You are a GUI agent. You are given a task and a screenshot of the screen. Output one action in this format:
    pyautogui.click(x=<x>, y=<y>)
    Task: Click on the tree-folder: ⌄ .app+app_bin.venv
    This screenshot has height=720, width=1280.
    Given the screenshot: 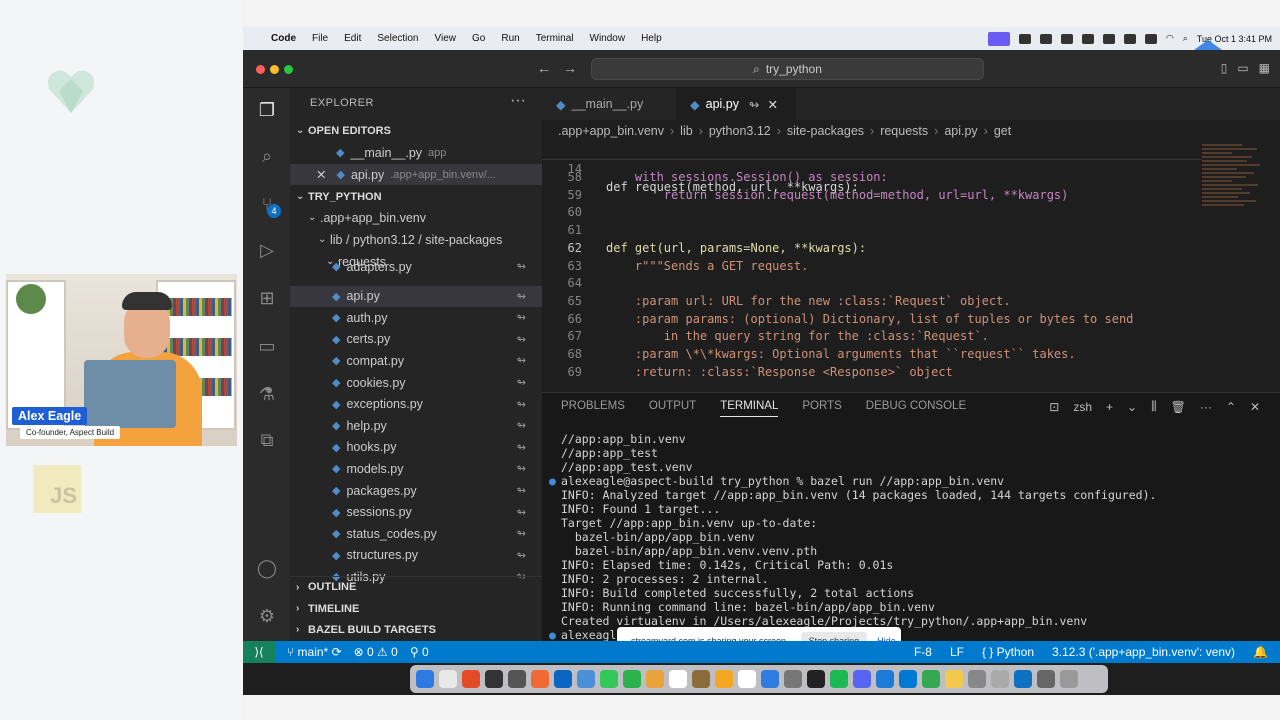 What is the action you would take?
    pyautogui.click(x=416, y=217)
    